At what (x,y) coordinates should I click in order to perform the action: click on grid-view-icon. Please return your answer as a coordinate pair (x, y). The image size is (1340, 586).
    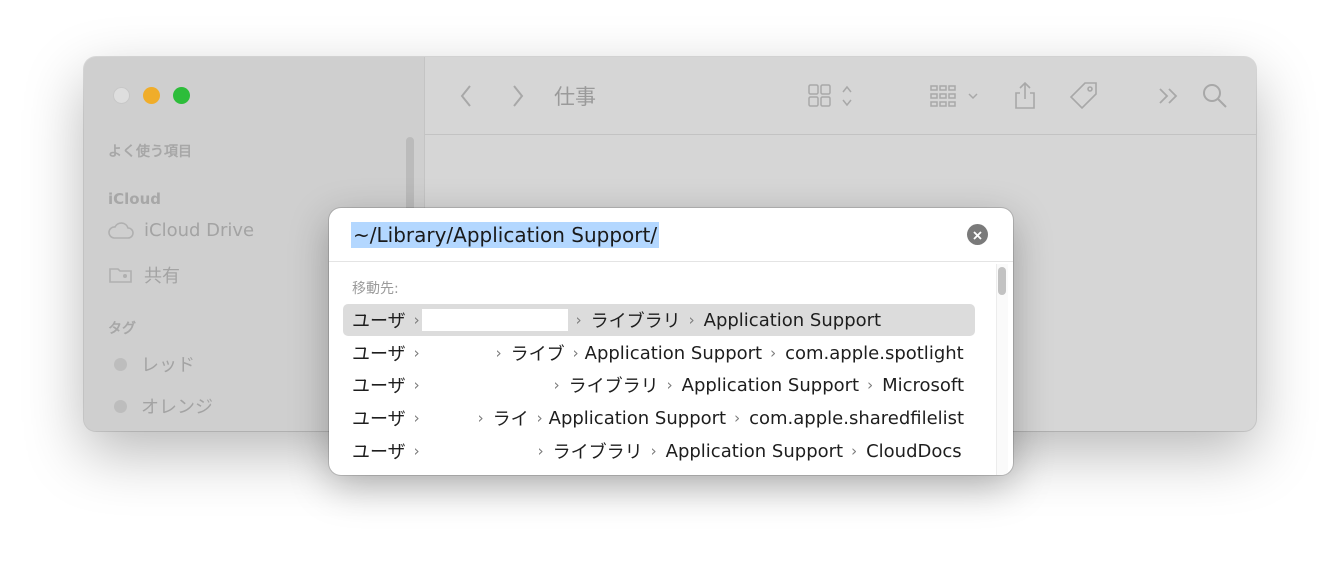
    Looking at the image, I should click on (832, 96).